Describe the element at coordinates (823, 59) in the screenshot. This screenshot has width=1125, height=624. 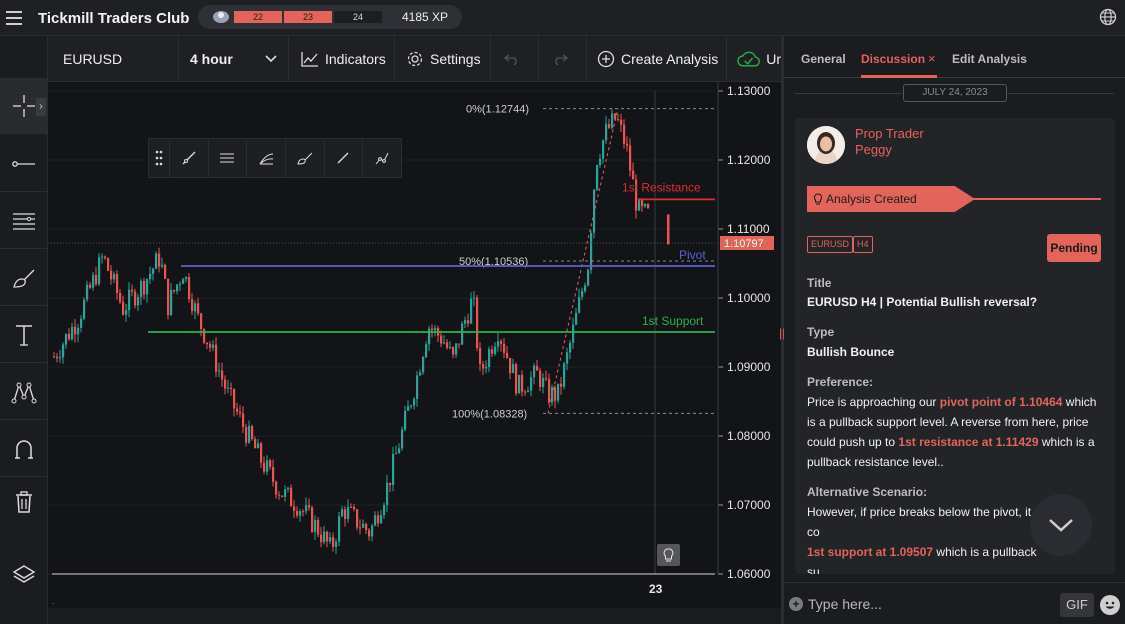
I see `tab-general: General` at that location.